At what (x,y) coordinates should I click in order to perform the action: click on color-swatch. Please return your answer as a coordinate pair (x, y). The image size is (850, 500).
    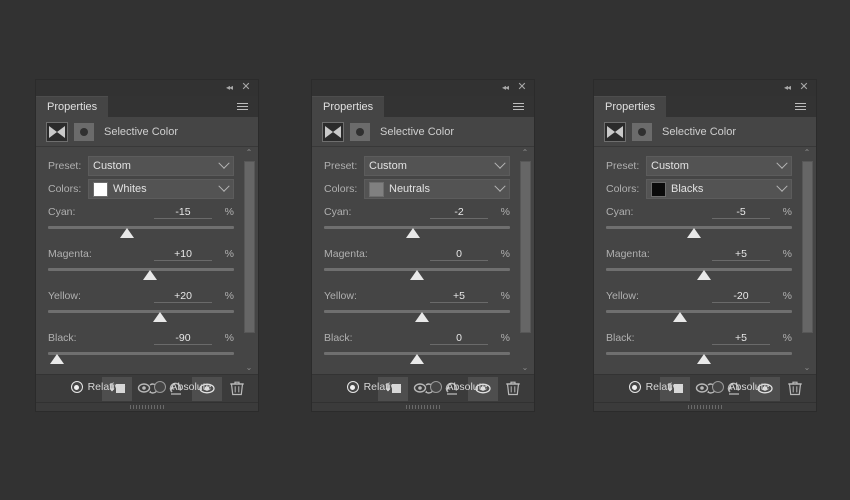
    Looking at the image, I should click on (100, 189).